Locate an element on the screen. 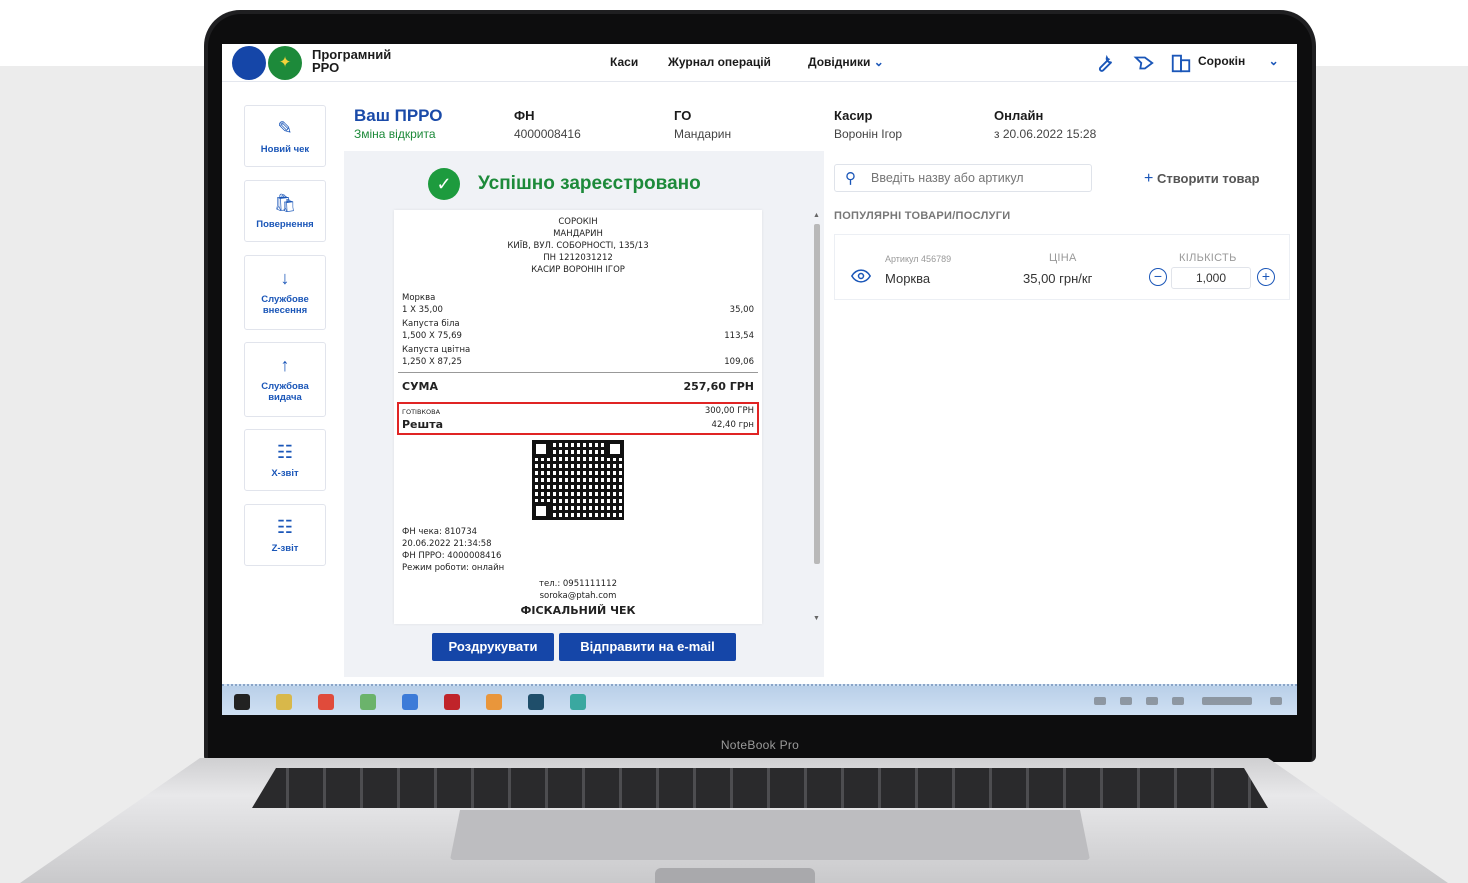 This screenshot has width=1468, height=883. z-report-icon: ☷ is located at coordinates (285, 527).